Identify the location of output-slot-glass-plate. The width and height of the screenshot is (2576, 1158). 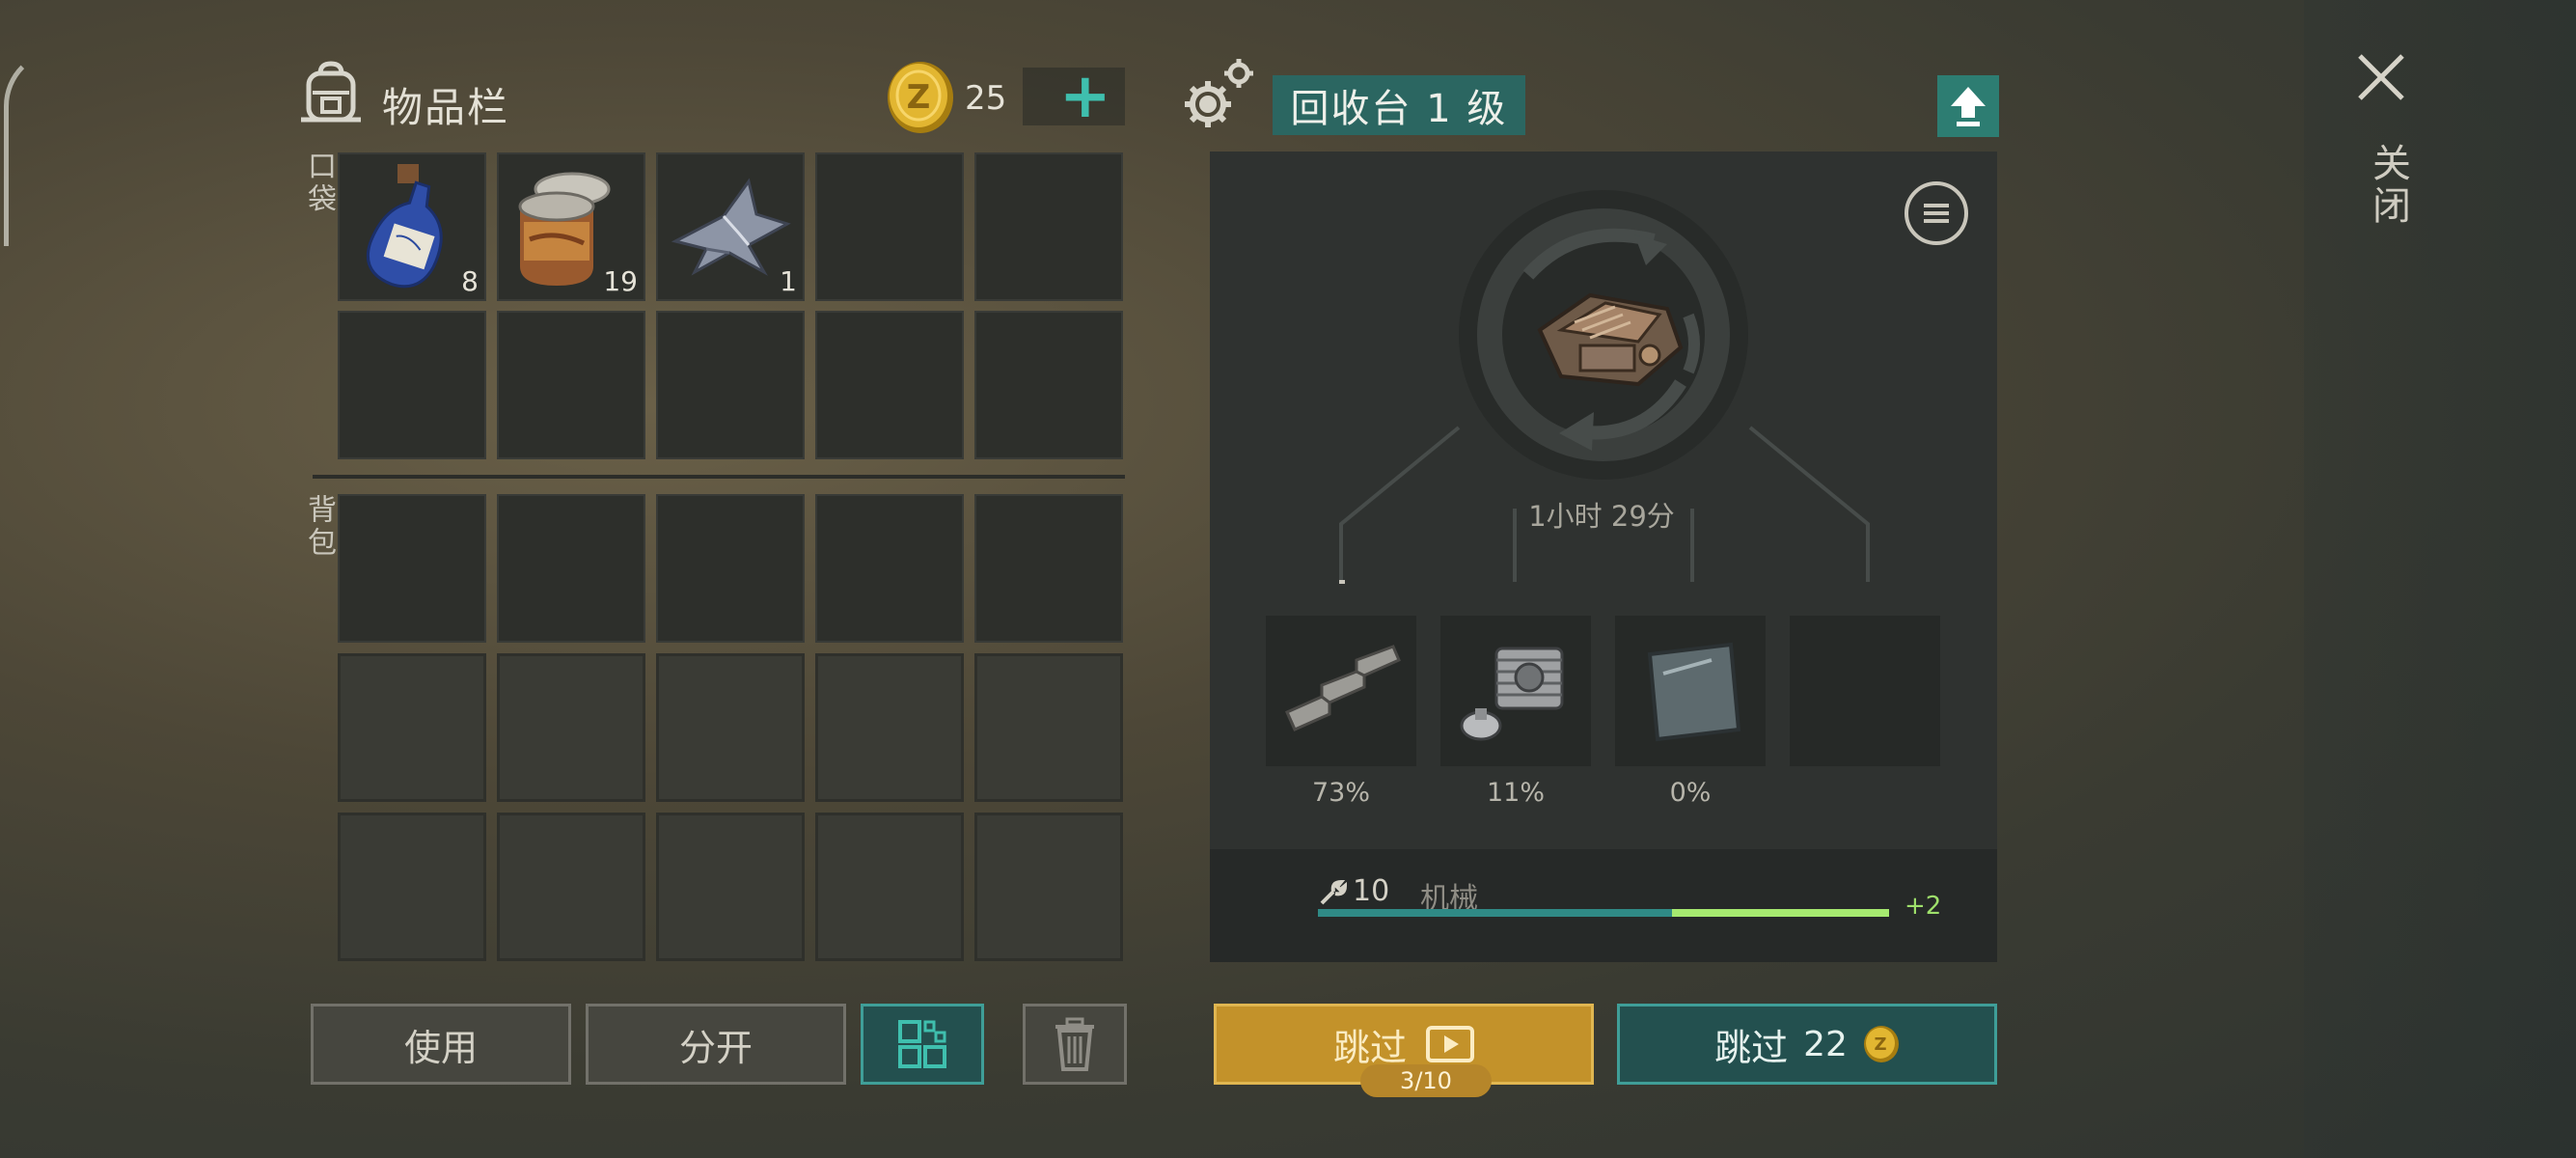
(1691, 691).